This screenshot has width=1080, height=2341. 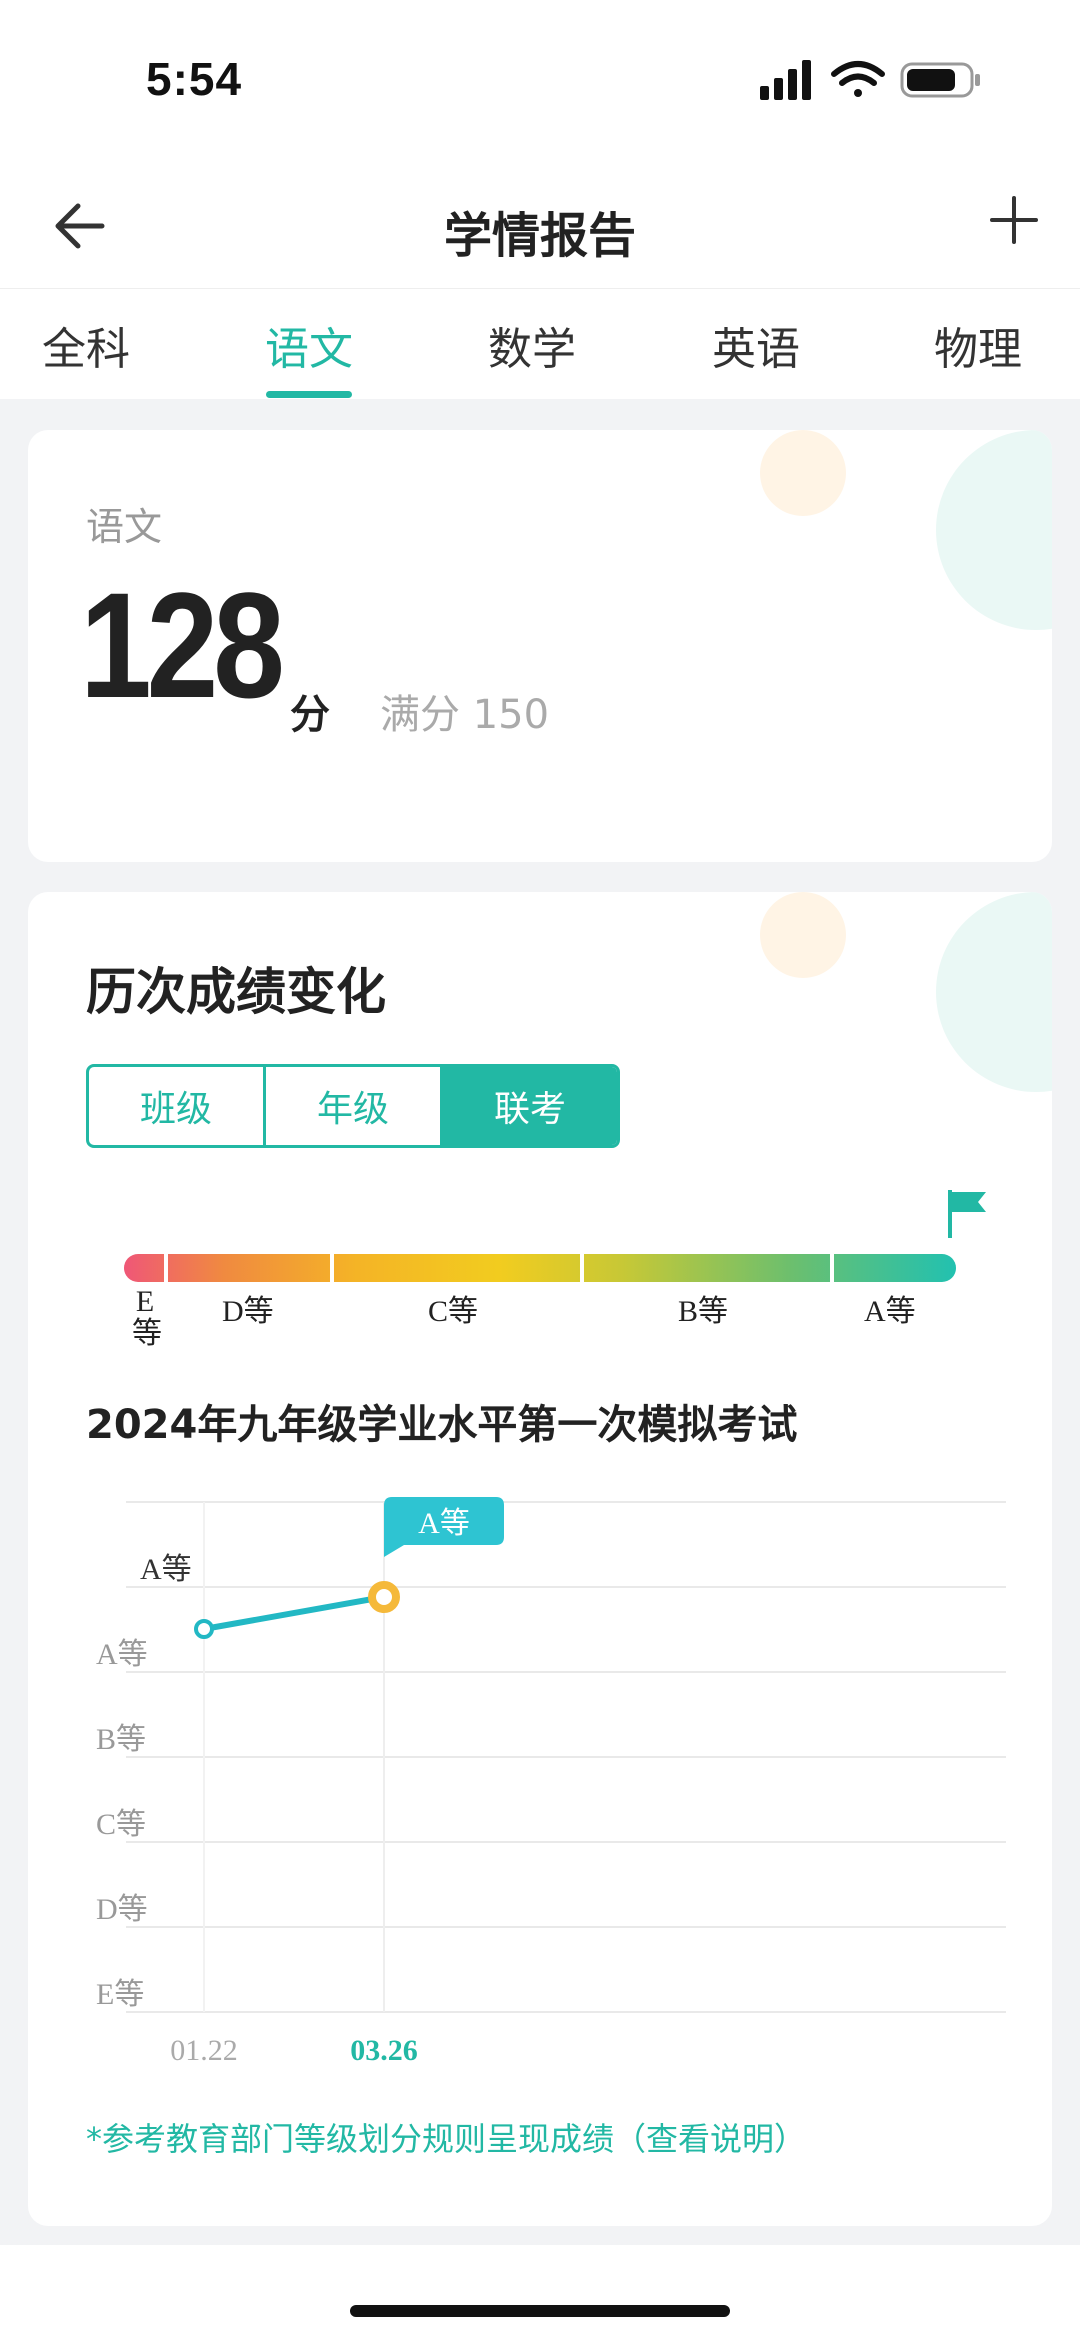 I want to click on scope-segmented-control: 班级 年级 联考, so click(x=353, y=1106).